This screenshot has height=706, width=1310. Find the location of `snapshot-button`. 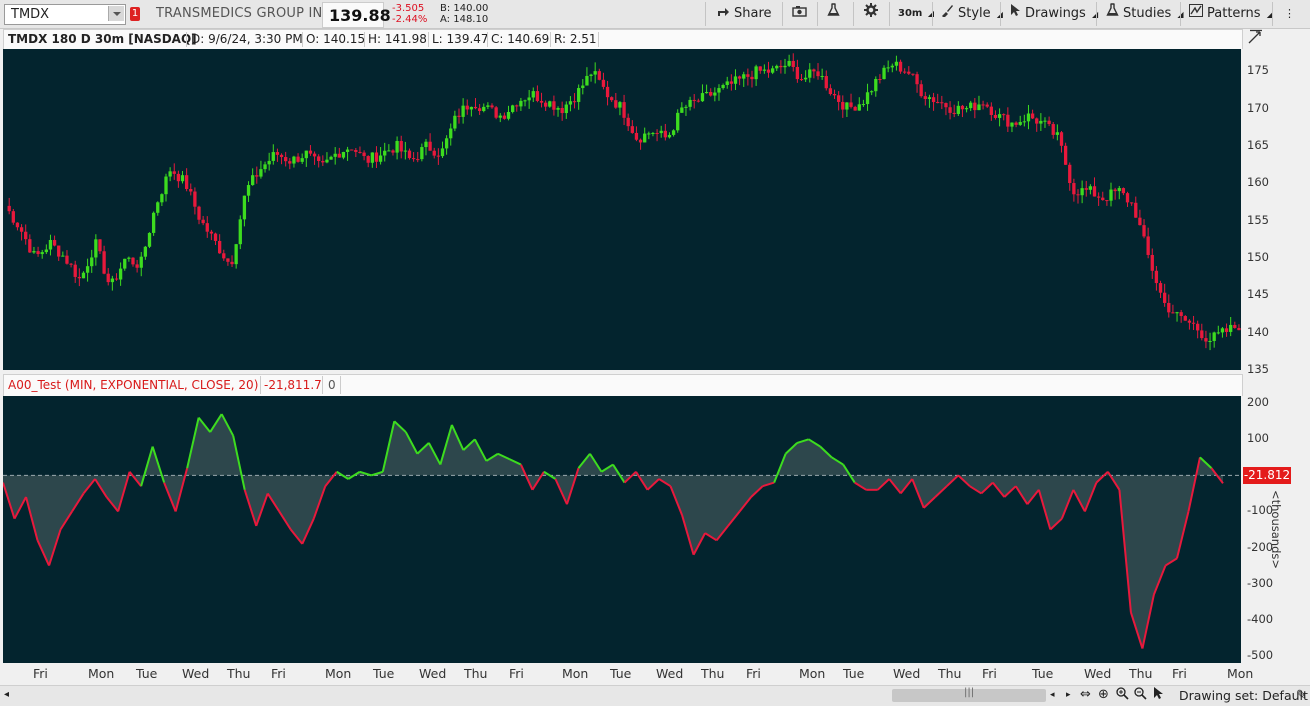

snapshot-button is located at coordinates (801, 14).